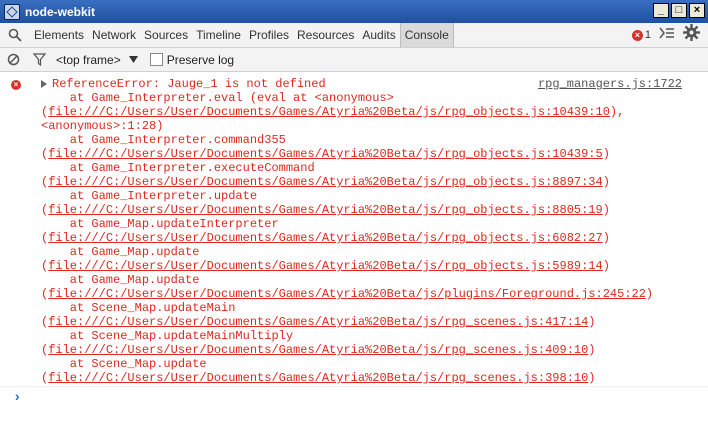  Describe the element at coordinates (325, 35) in the screenshot. I see `tab-resources: Resources` at that location.